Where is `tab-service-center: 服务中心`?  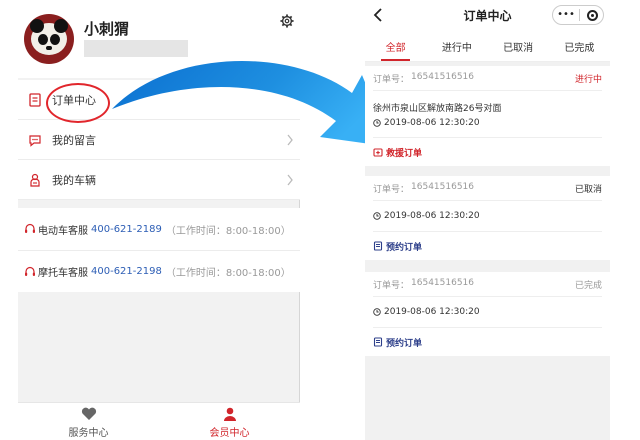
tab-service-center: 服务中心 is located at coordinates (88, 421).